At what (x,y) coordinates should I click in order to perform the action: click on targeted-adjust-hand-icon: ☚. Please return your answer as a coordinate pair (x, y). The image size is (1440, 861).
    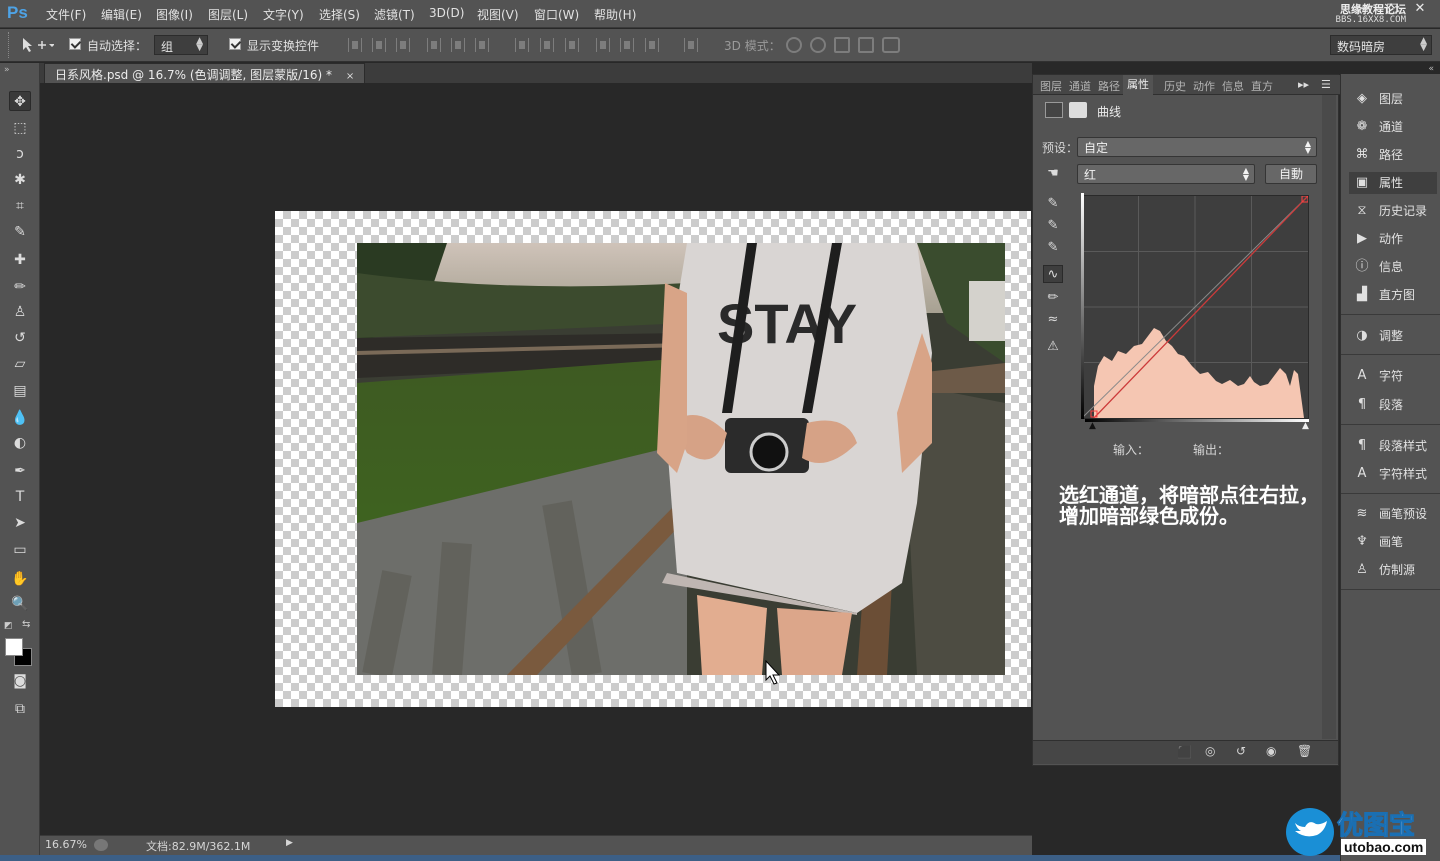
    Looking at the image, I should click on (1053, 174).